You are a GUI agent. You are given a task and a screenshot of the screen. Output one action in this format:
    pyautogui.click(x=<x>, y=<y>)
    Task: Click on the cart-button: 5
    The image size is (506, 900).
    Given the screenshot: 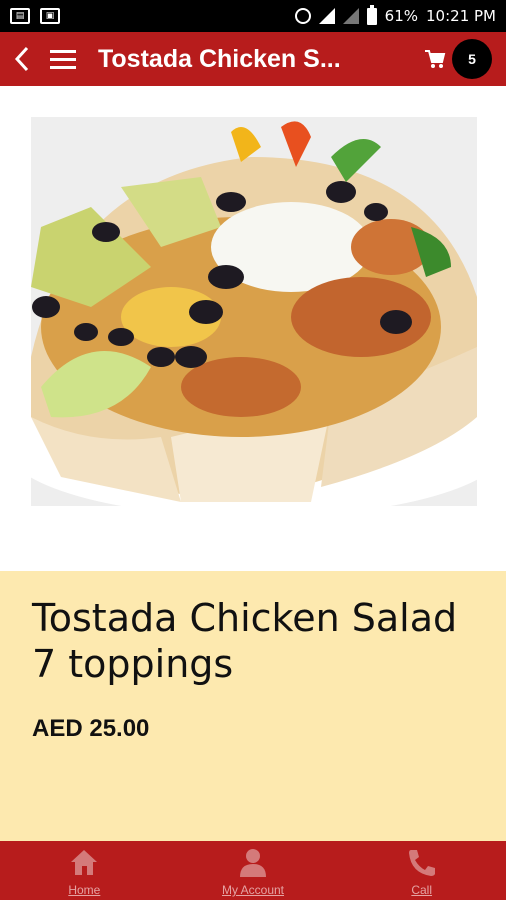 What is the action you would take?
    pyautogui.click(x=461, y=59)
    